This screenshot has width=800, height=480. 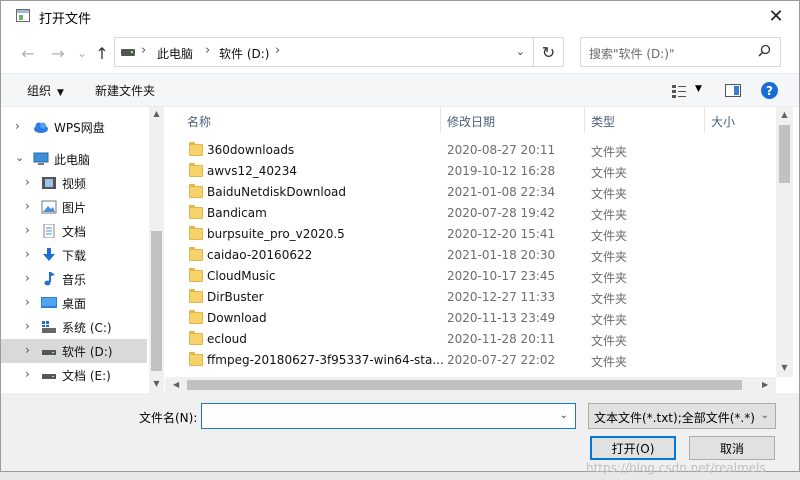 I want to click on drive-icon, so click(x=128, y=52).